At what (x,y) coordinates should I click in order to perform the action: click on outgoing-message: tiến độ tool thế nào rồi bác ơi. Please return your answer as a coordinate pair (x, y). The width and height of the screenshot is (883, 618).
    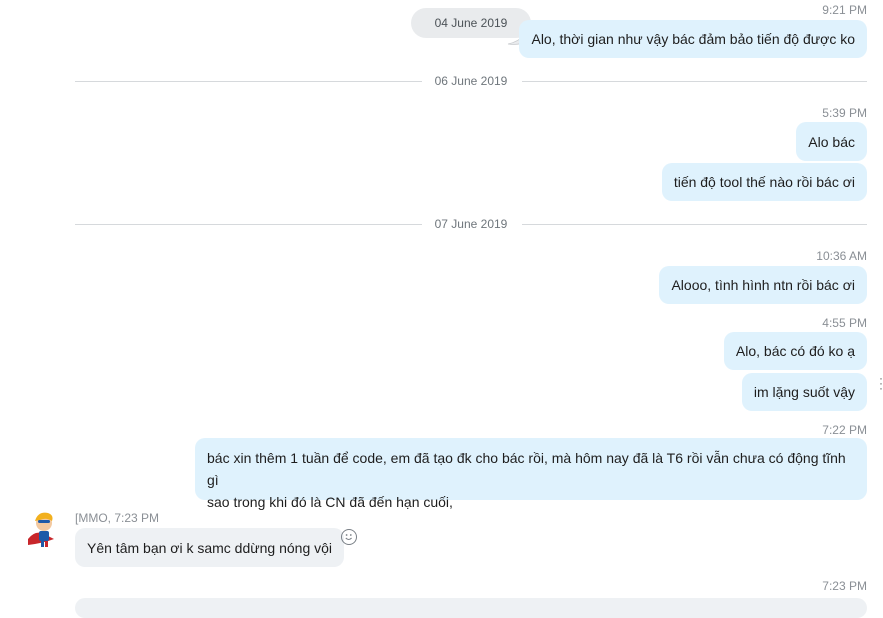
    Looking at the image, I should click on (764, 182).